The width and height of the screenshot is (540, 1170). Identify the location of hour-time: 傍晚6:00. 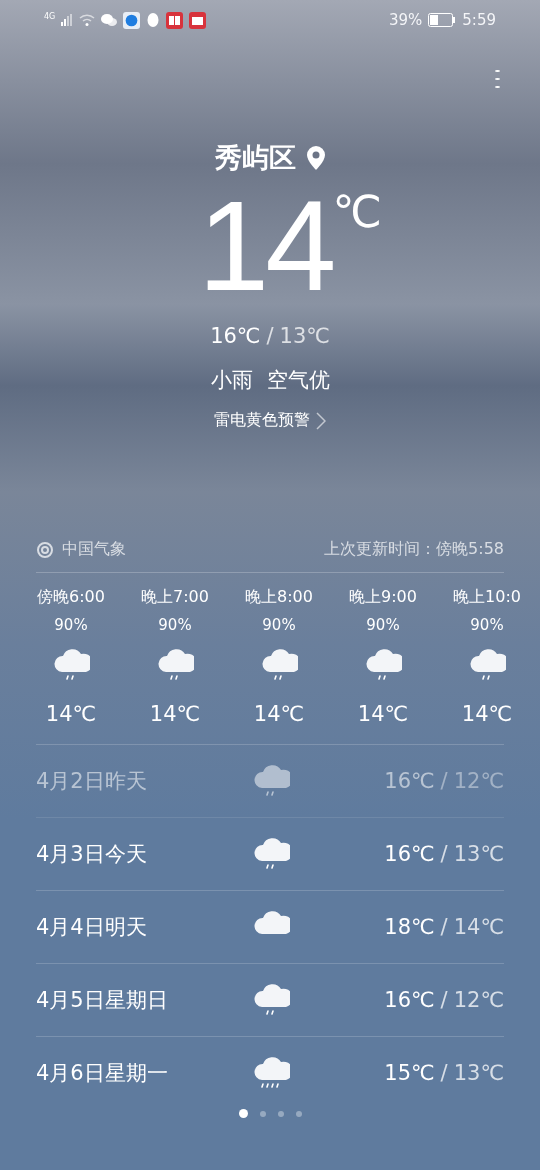
(71, 597).